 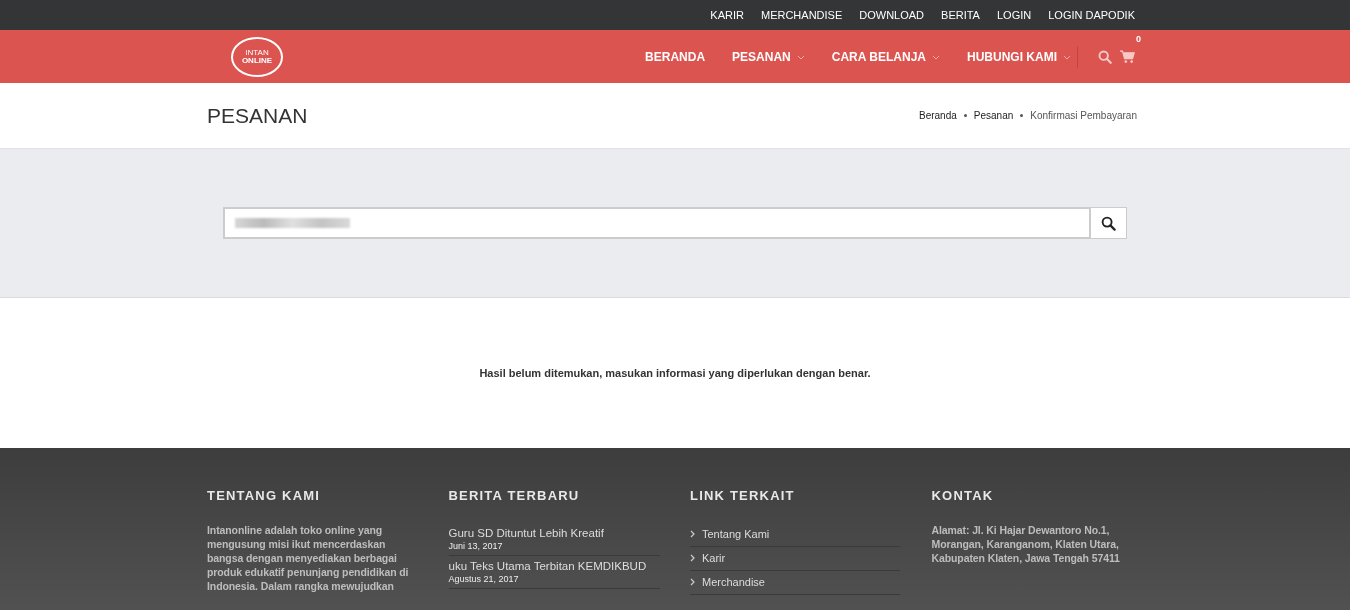 I want to click on contact-address: Alamat: Jl. Ki Hajar Dewantoro No.1, Morangan, Karanganom, Klaten Utara, Kabupaten Klaten, Jawa Tengah 57411, so click(x=1026, y=544).